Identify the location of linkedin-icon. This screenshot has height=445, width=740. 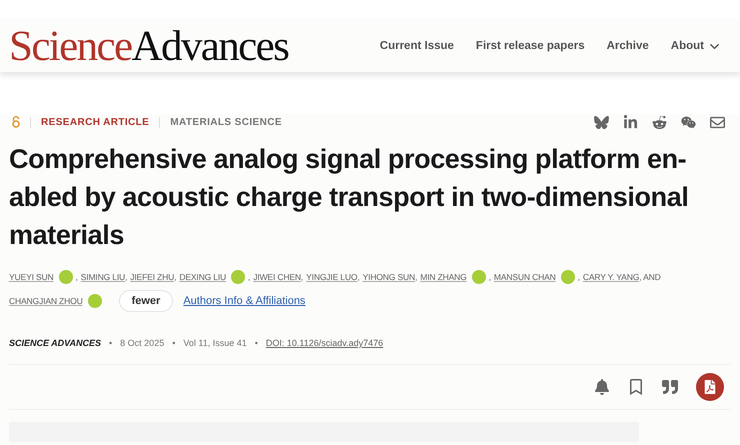
(630, 122).